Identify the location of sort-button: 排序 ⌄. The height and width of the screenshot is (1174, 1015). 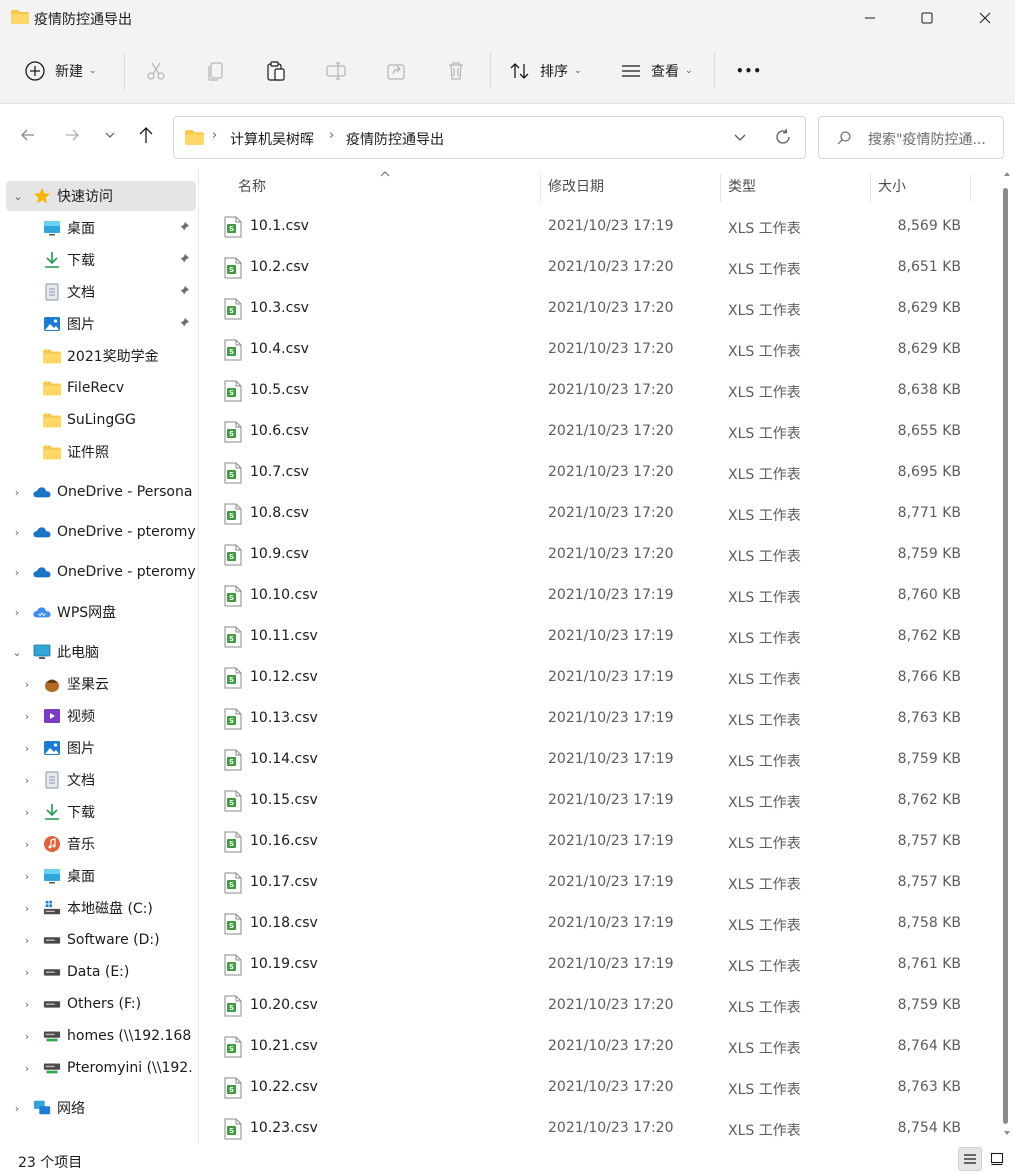
(545, 71).